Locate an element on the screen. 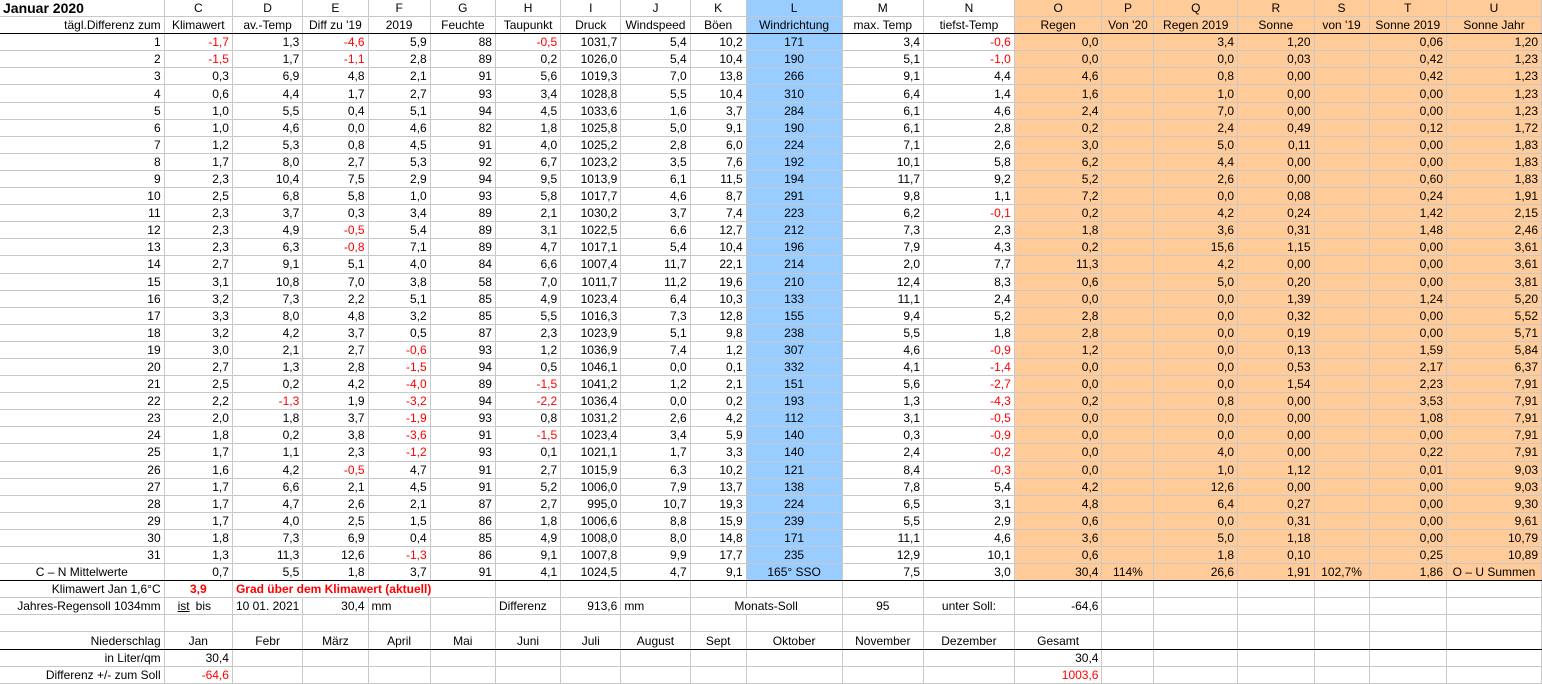 The image size is (1542, 684). data-cell: 3,8 is located at coordinates (399, 282).